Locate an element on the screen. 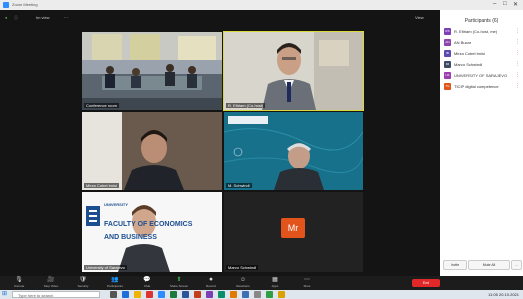  record-label: Record is located at coordinates (211, 286).